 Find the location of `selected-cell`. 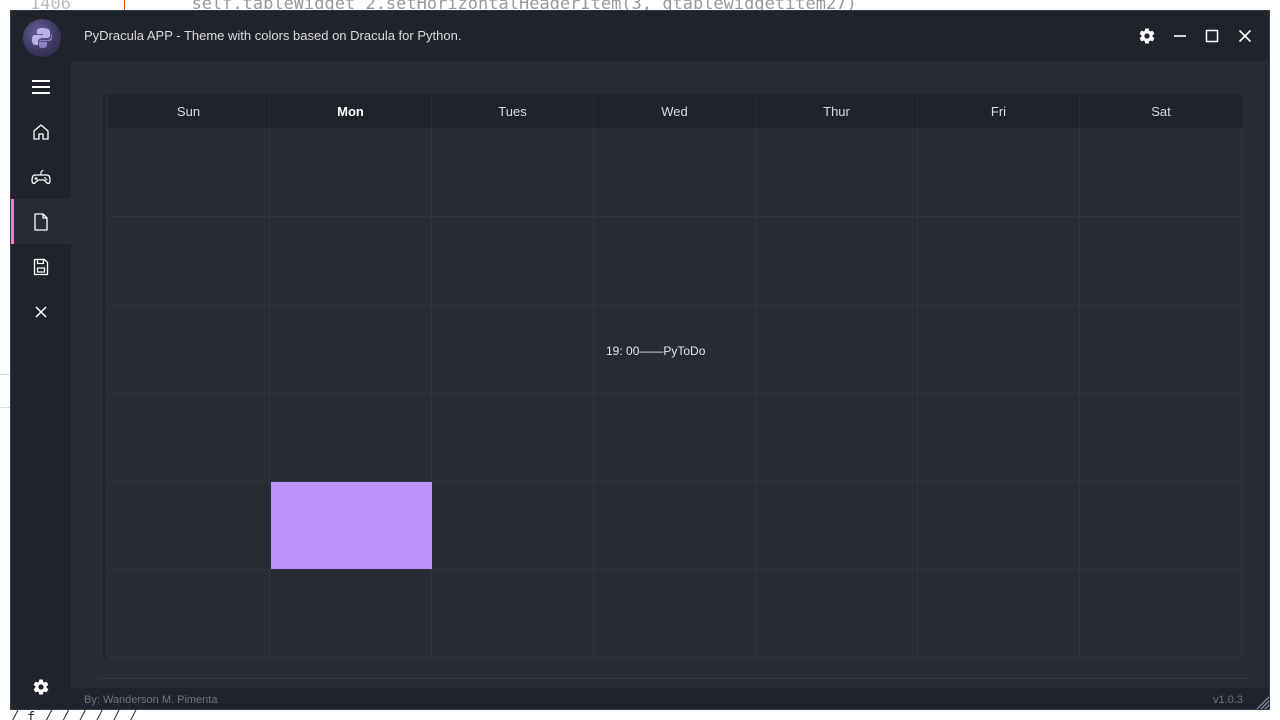

selected-cell is located at coordinates (351, 525).